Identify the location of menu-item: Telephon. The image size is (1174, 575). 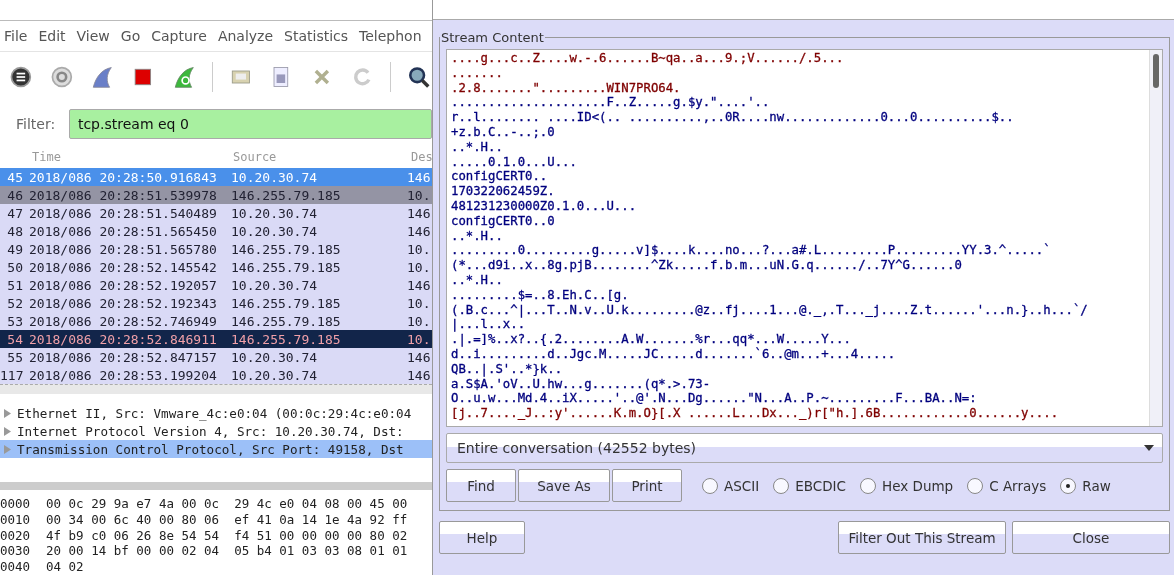
(392, 36).